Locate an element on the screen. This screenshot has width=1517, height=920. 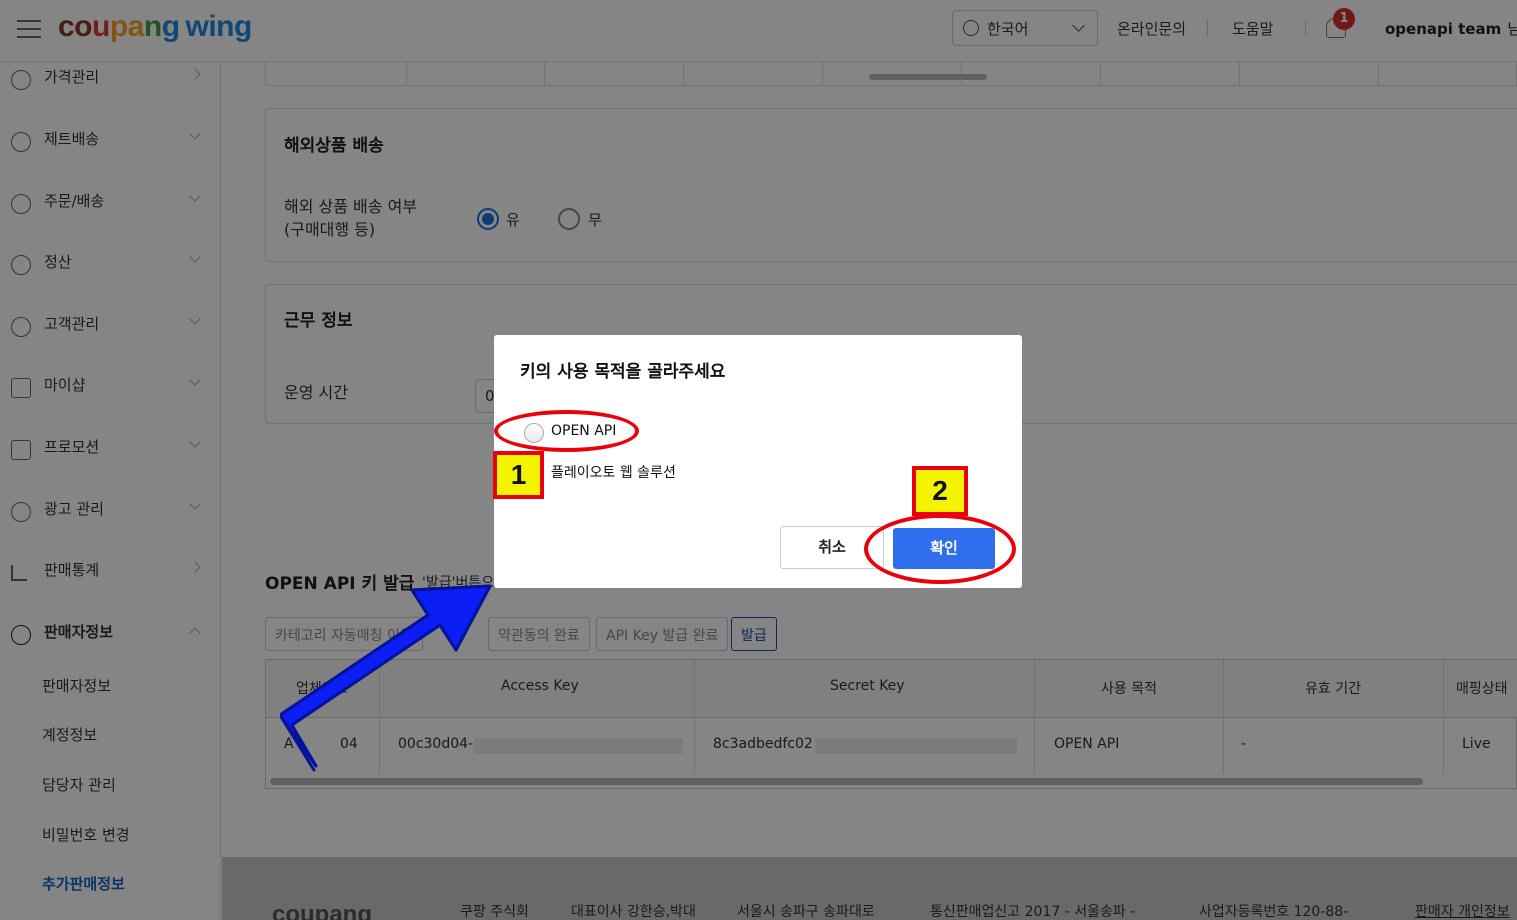
option-playauto-label: 플레이오토 웹 솔루션 is located at coordinates (613, 472).